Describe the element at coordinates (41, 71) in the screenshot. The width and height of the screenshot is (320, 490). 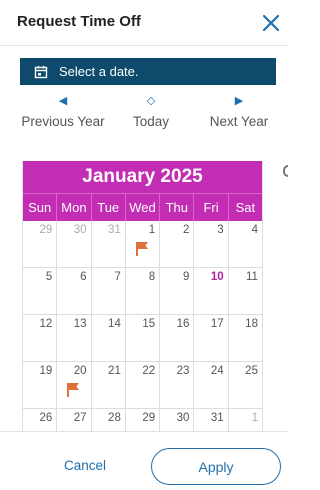
I see `calendar-icon` at that location.